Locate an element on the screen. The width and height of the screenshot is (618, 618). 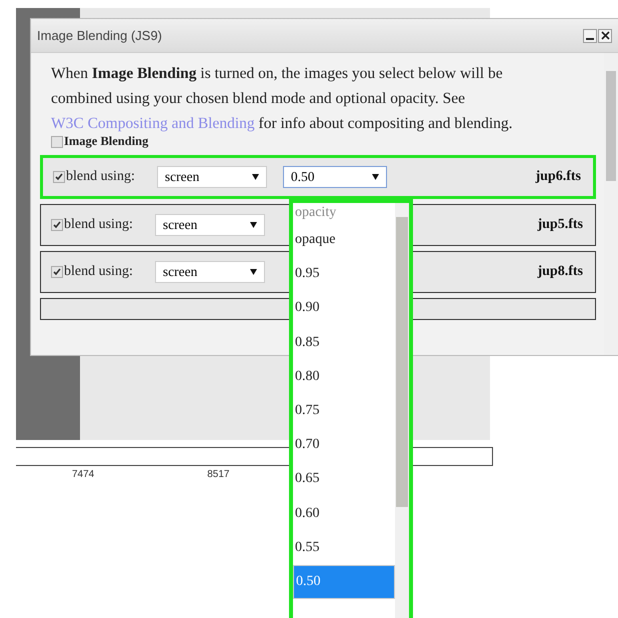
window-title: Image Blending (JS9) is located at coordinates (99, 35).